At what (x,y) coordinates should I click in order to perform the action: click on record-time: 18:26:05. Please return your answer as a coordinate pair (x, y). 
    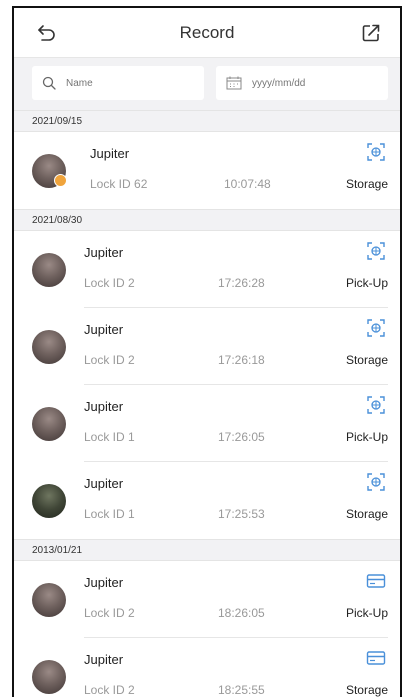
    Looking at the image, I should click on (241, 613).